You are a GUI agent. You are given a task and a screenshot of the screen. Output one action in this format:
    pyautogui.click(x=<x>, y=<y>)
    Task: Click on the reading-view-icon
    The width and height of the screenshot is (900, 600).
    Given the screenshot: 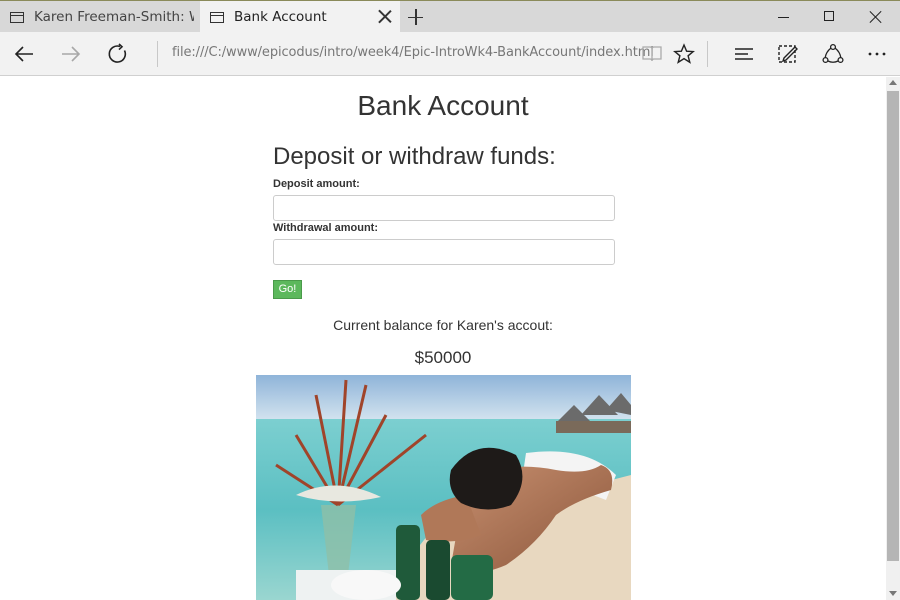 What is the action you would take?
    pyautogui.click(x=652, y=54)
    